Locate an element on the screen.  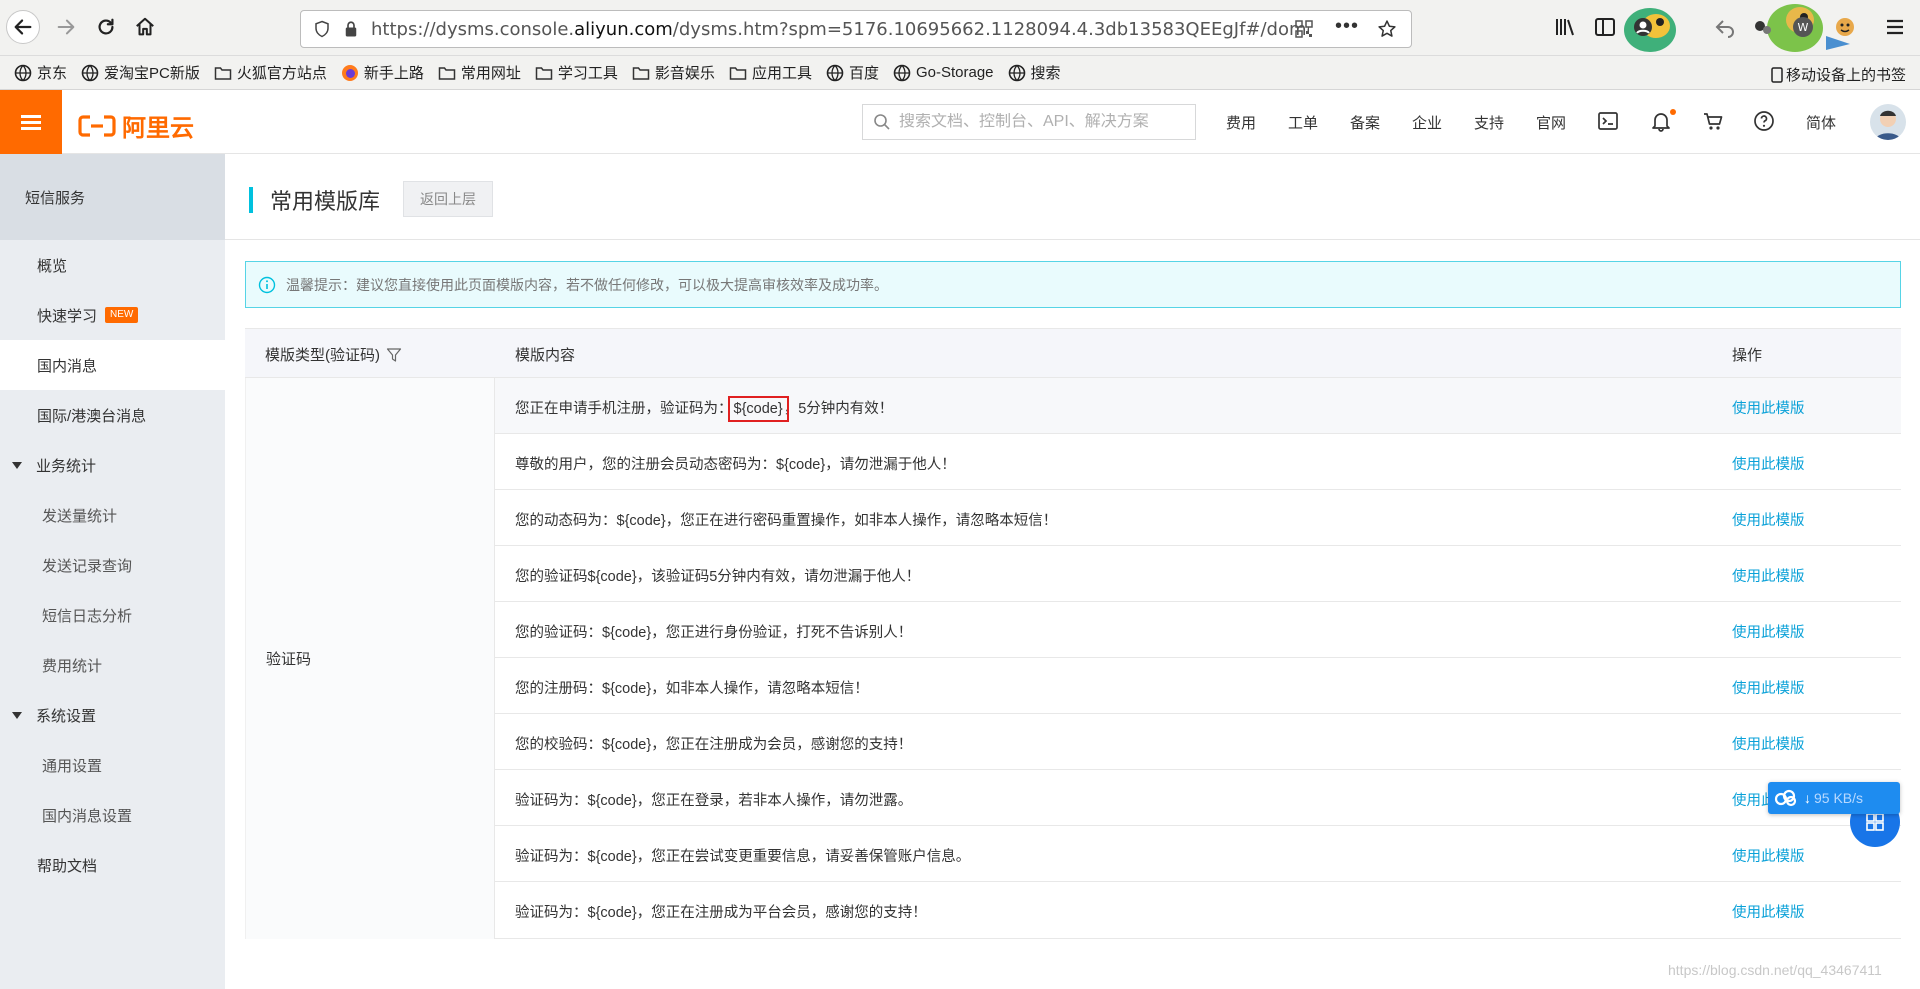
mobile-bookmarks: 移动设备上的书签 is located at coordinates (1838, 74).